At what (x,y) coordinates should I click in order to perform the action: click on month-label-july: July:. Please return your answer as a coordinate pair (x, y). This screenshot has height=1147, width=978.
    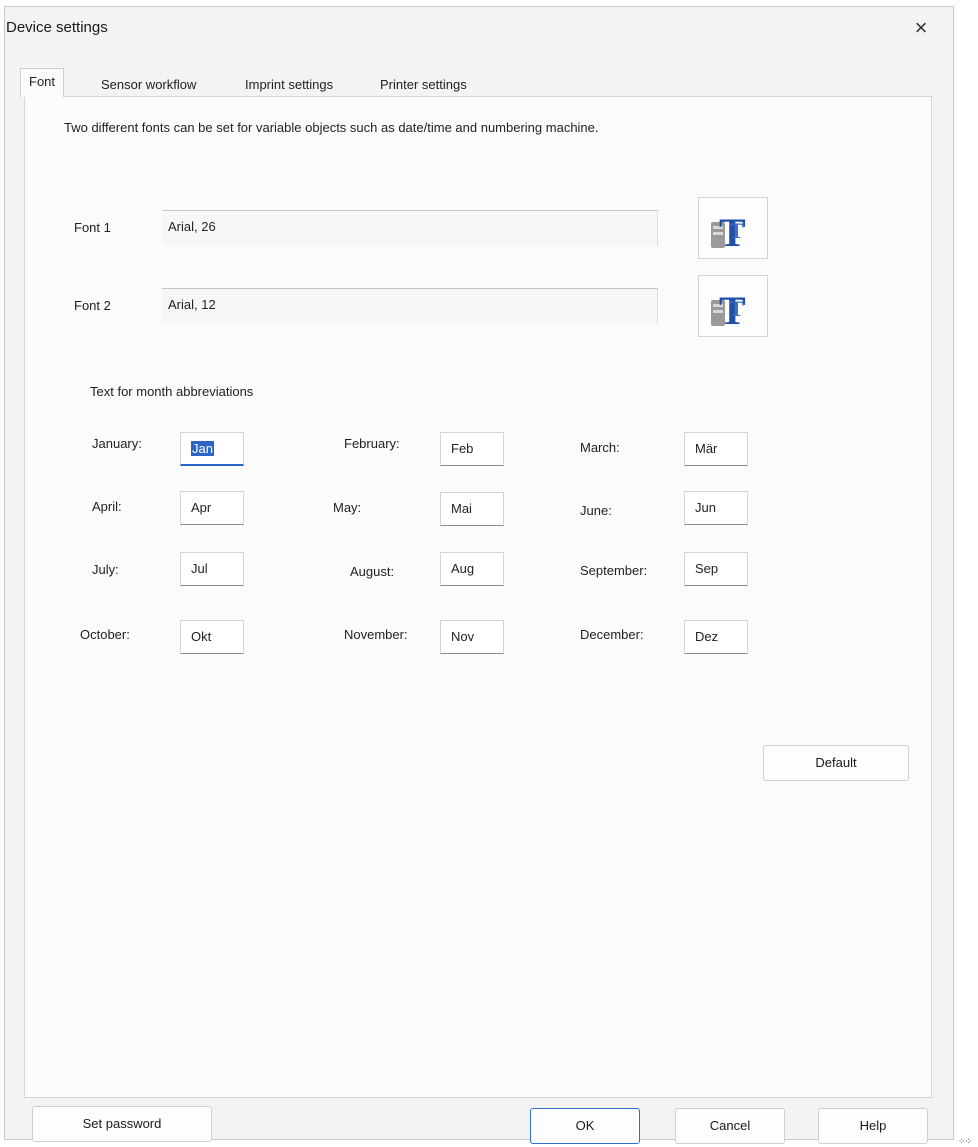
    Looking at the image, I should click on (105, 569).